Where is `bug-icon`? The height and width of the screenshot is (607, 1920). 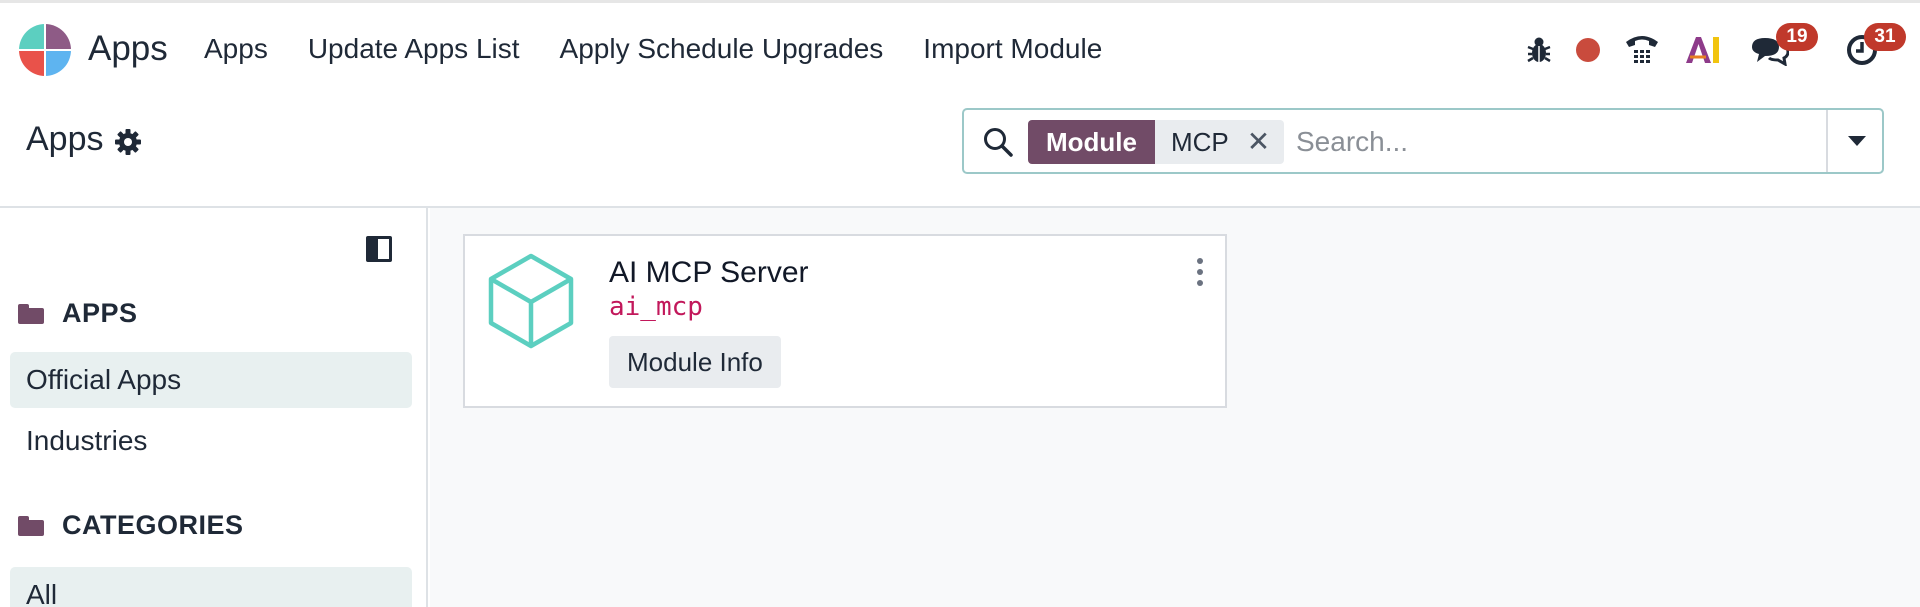 bug-icon is located at coordinates (1539, 50).